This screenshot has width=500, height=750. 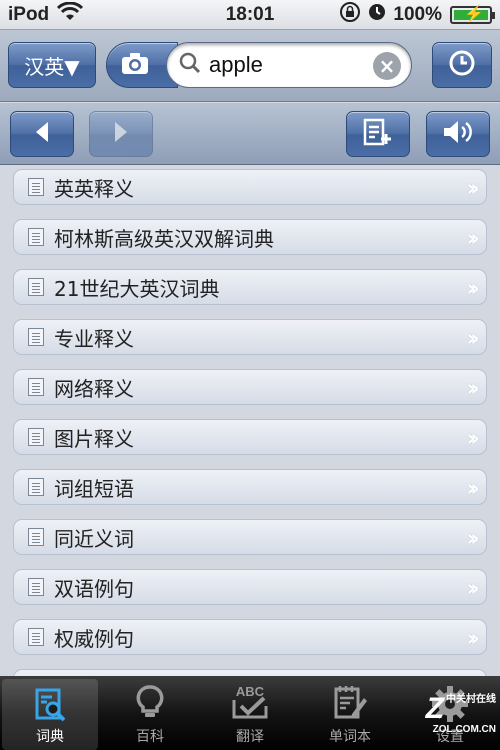 I want to click on arrow-right-icon, so click(x=121, y=134).